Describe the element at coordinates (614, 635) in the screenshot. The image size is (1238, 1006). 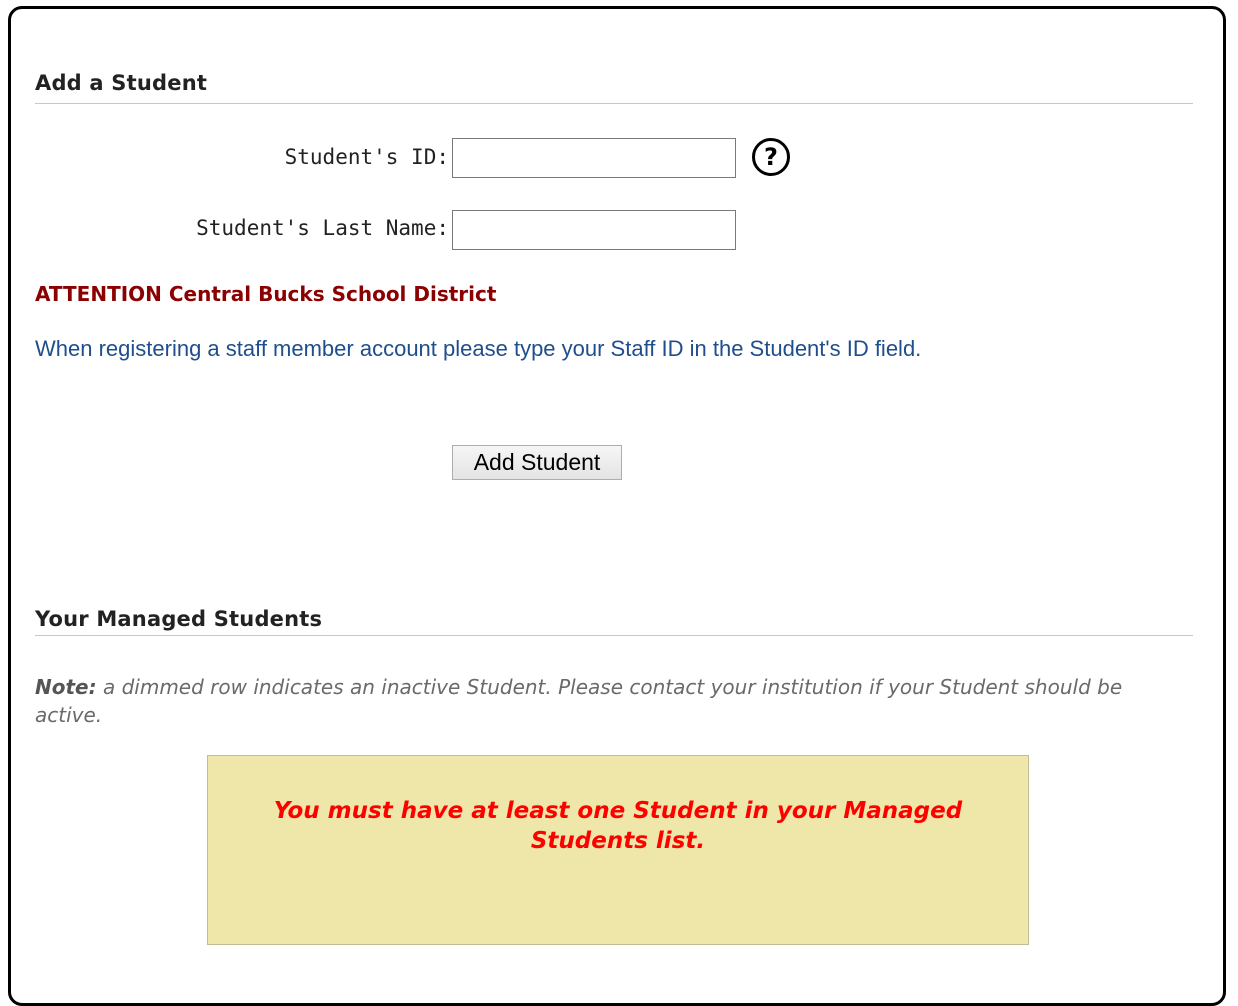
I see `managed-students-divider` at that location.